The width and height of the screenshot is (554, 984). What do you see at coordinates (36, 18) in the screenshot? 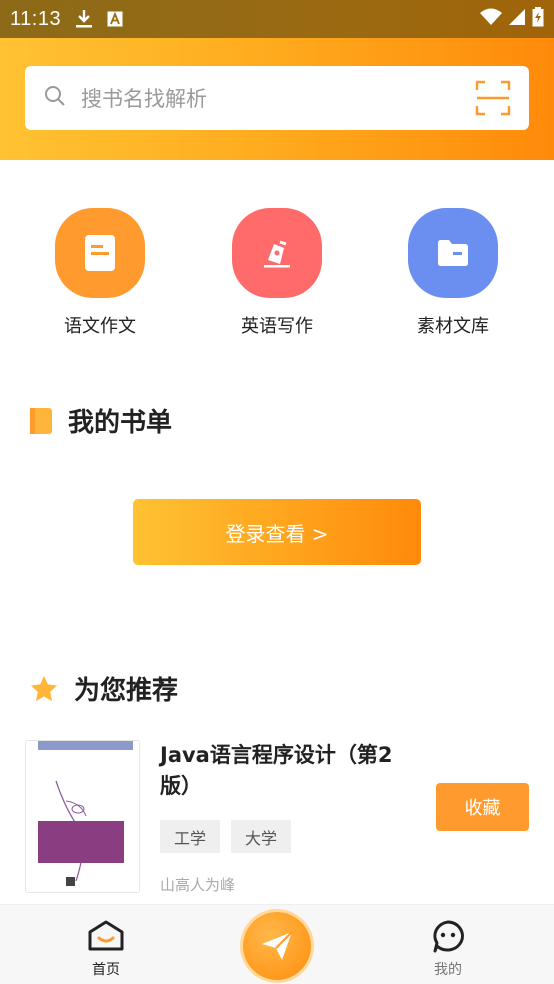
I see `status-time: 11:13` at bounding box center [36, 18].